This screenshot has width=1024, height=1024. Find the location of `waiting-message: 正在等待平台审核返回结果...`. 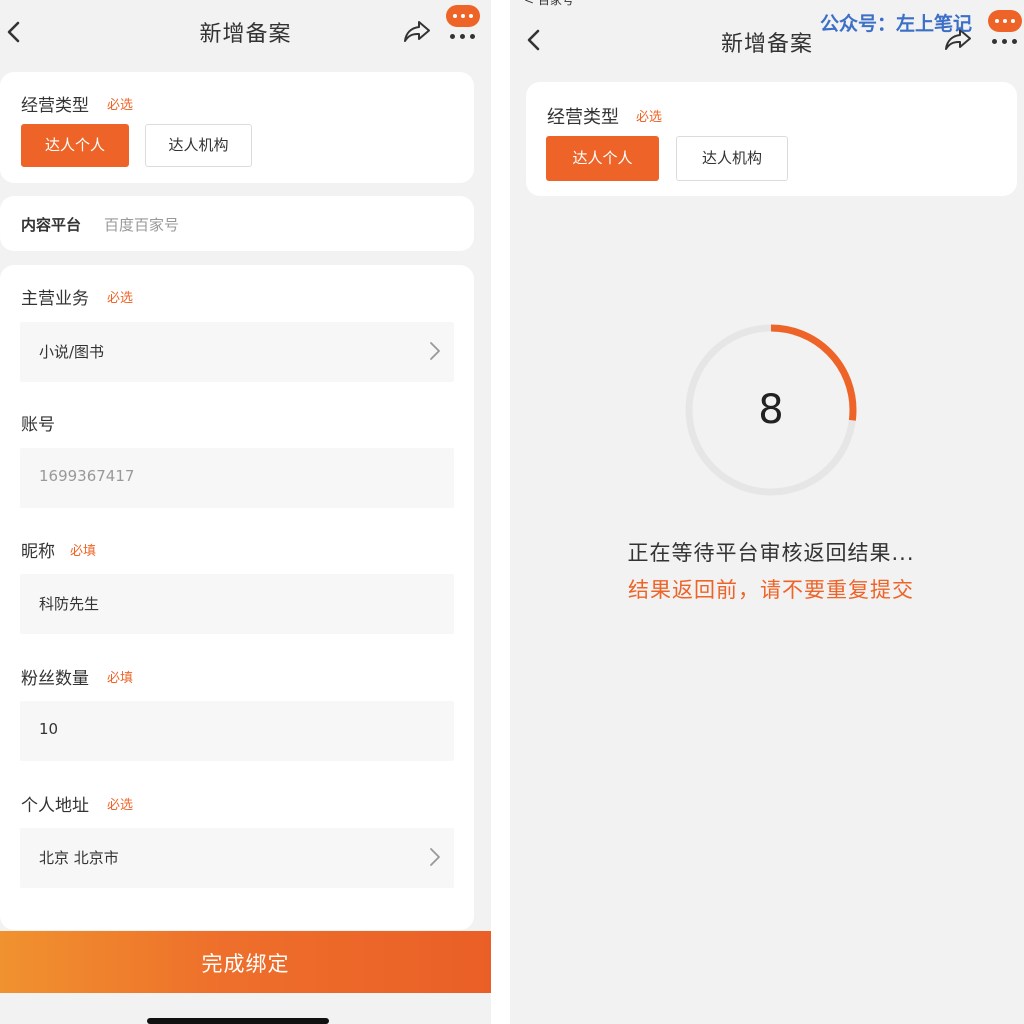

waiting-message: 正在等待平台审核返回结果... is located at coordinates (771, 553).